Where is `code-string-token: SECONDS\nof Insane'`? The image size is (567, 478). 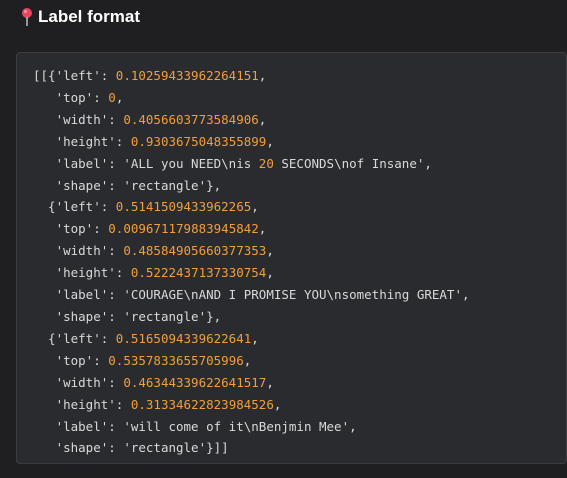 code-string-token: SECONDS\nof Insane' is located at coordinates (349, 163).